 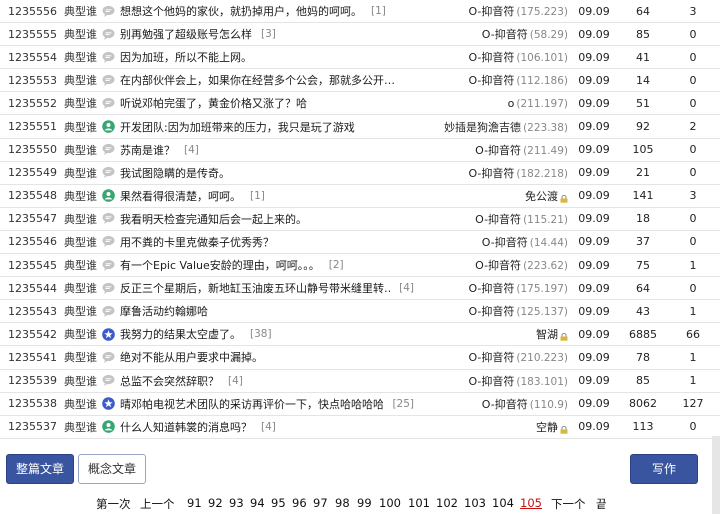 I want to click on post-title-cell: 我看明天检查完通知后会一起上来的。, so click(x=258, y=219).